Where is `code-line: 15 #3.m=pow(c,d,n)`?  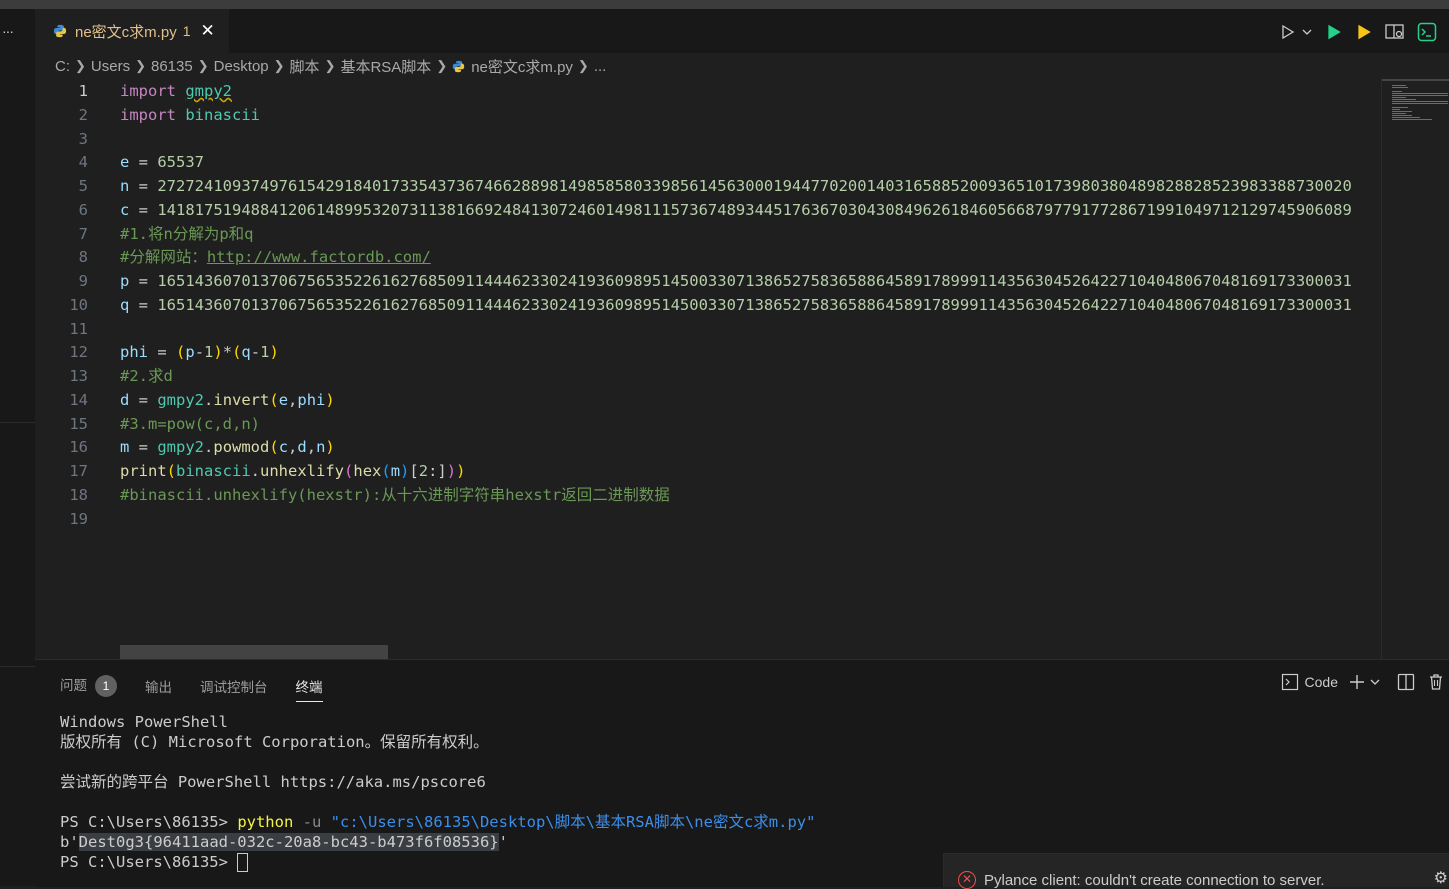
code-line: 15 #3.m=pow(c,d,n) is located at coordinates (708, 424).